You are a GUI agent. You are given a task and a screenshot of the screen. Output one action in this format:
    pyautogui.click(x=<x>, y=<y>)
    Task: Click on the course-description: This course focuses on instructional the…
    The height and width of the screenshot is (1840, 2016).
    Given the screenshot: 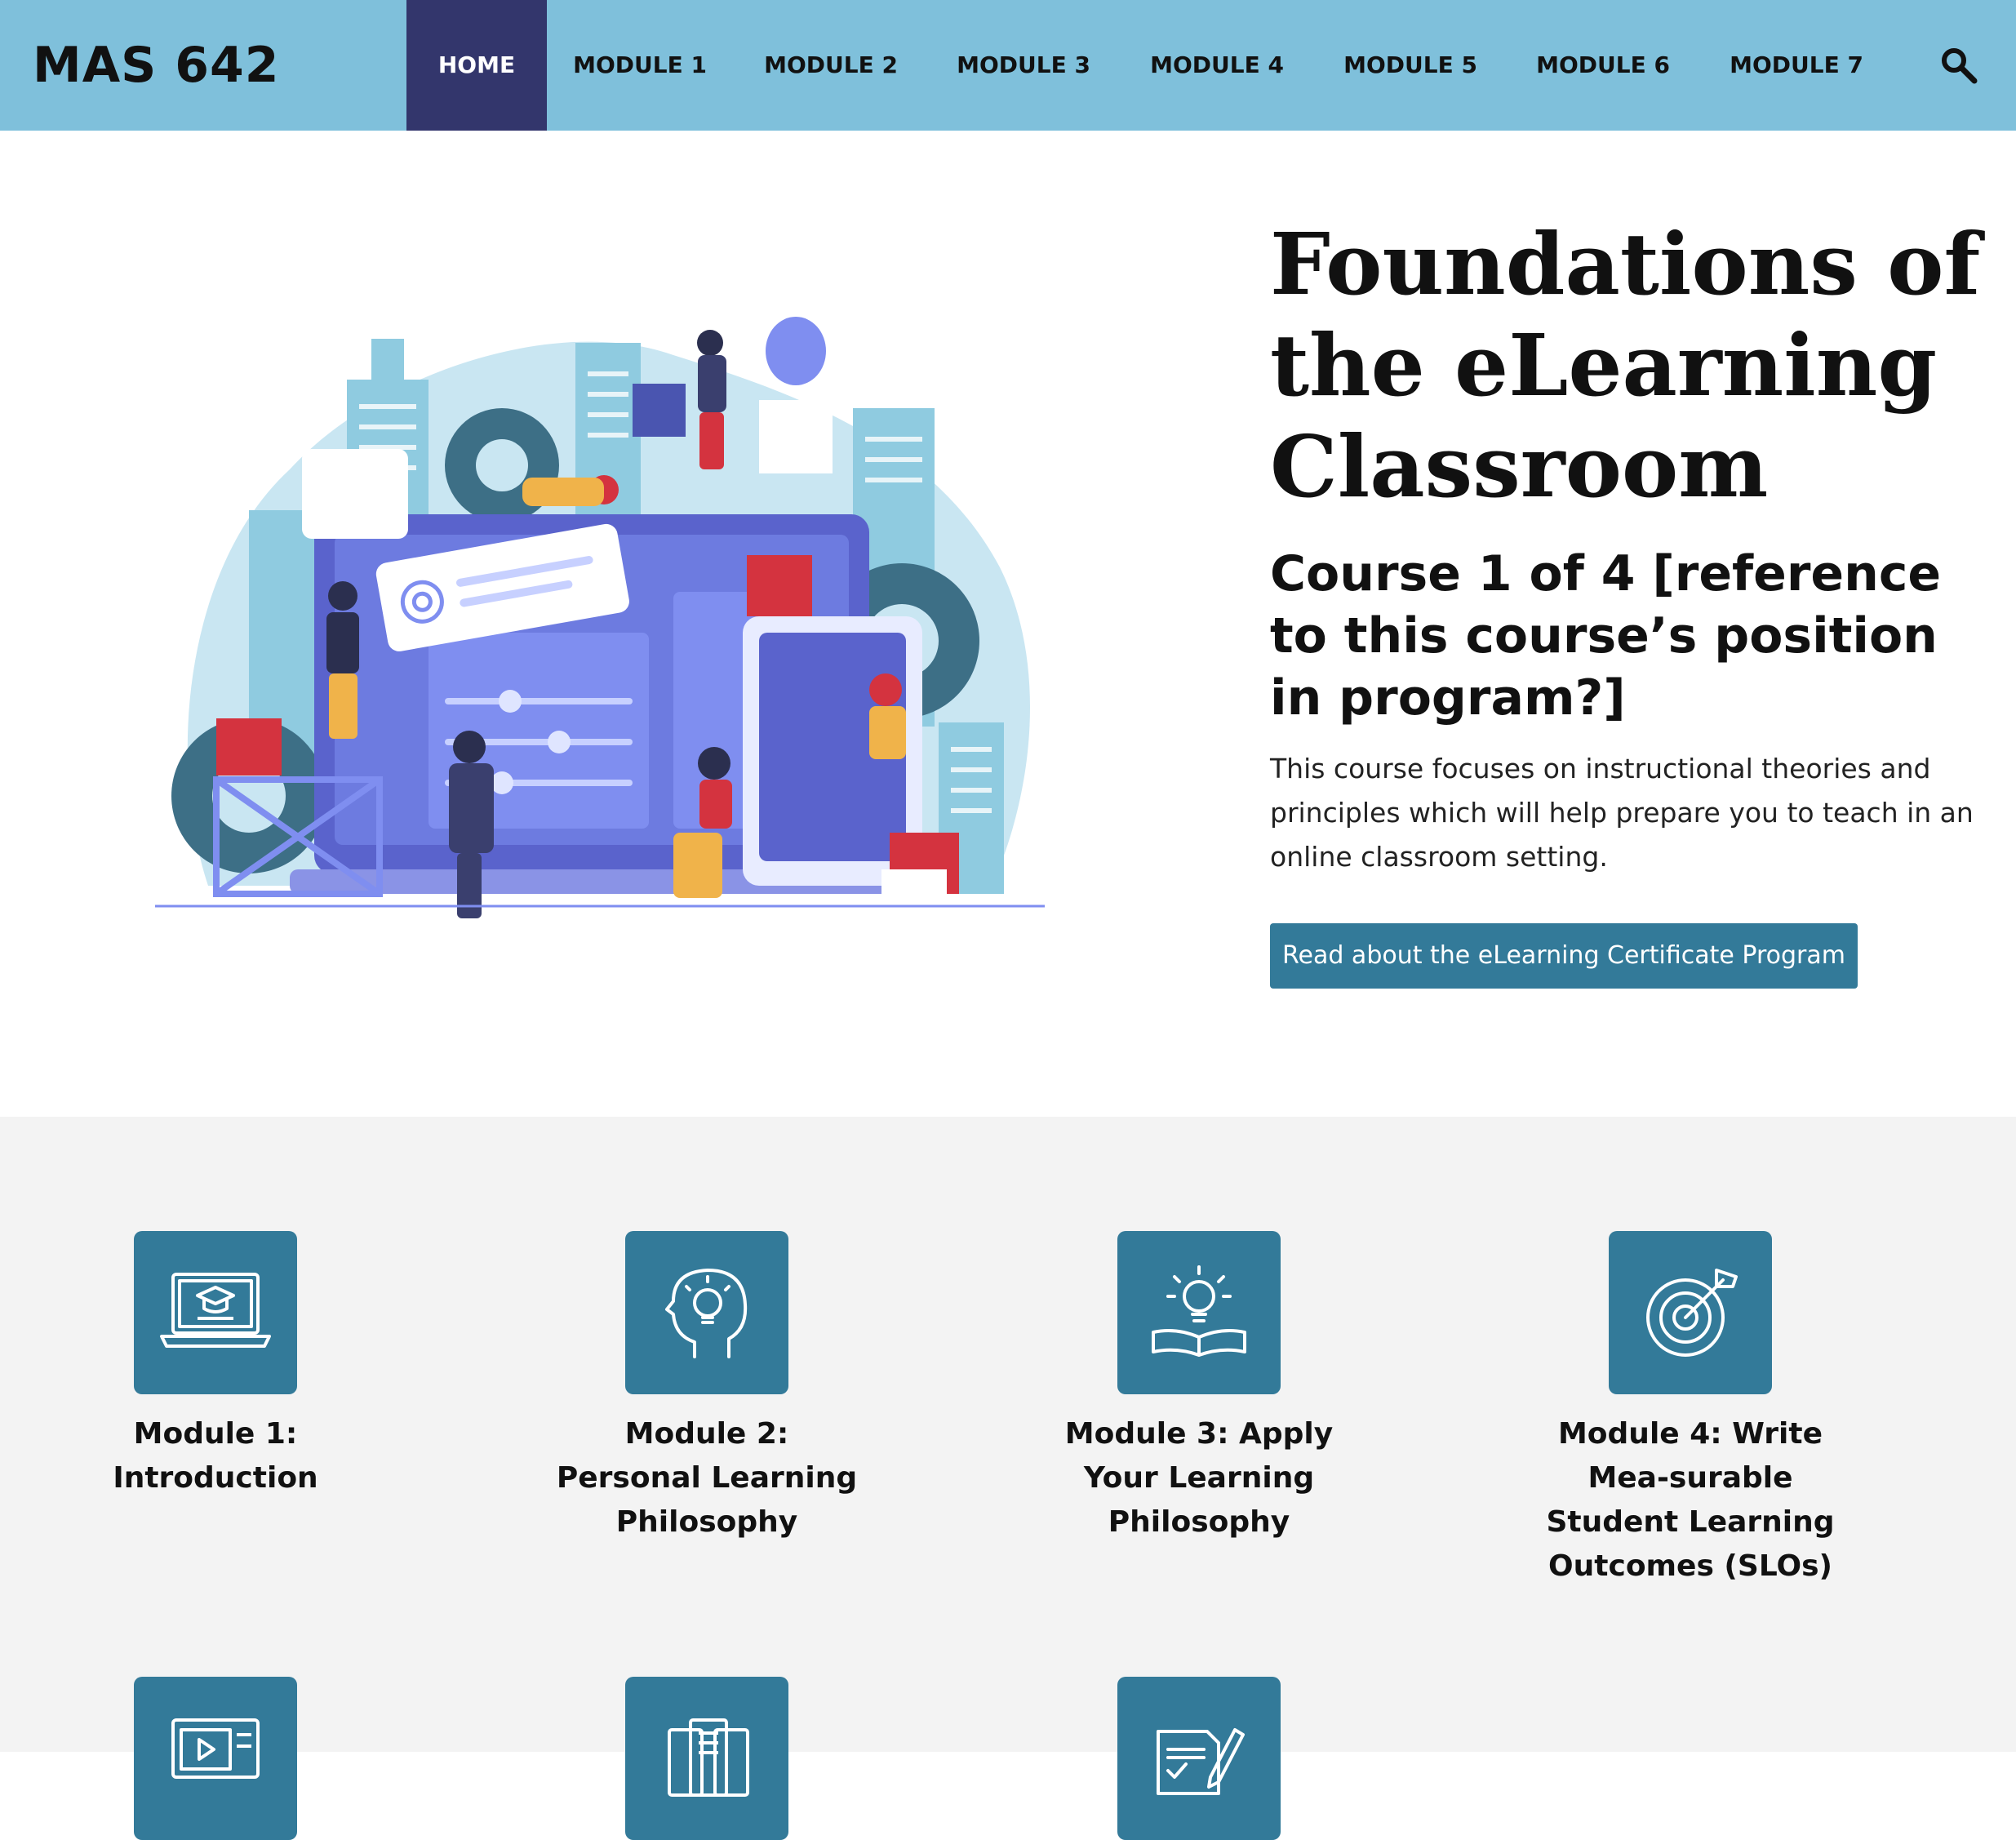 What is the action you would take?
    pyautogui.click(x=1622, y=813)
    